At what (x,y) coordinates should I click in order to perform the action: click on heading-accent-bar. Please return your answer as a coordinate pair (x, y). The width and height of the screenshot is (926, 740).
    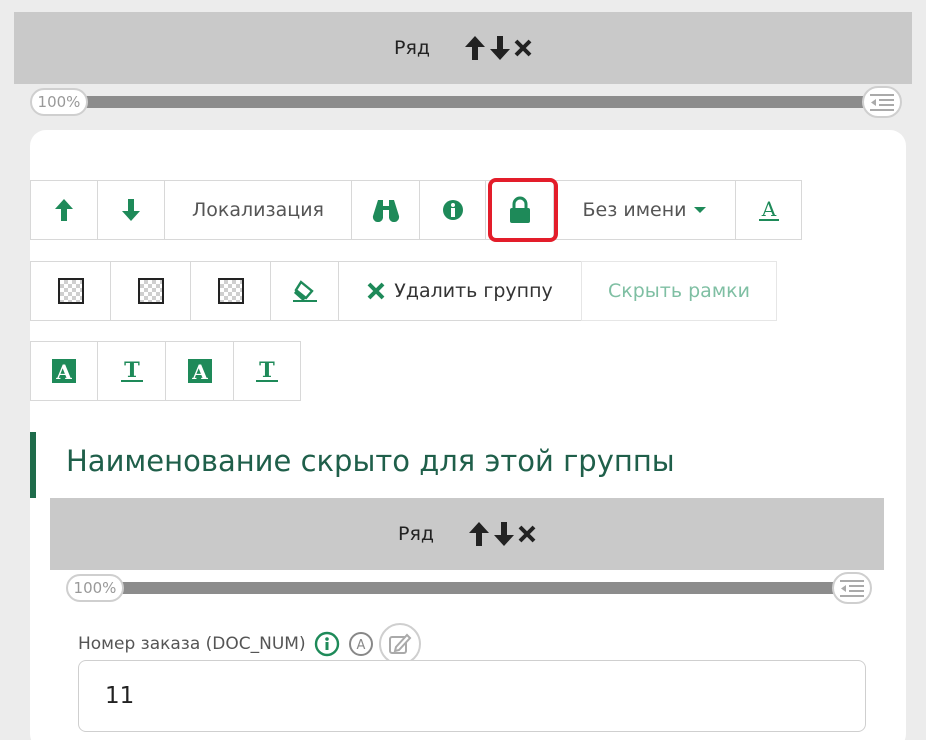
    Looking at the image, I should click on (33, 465).